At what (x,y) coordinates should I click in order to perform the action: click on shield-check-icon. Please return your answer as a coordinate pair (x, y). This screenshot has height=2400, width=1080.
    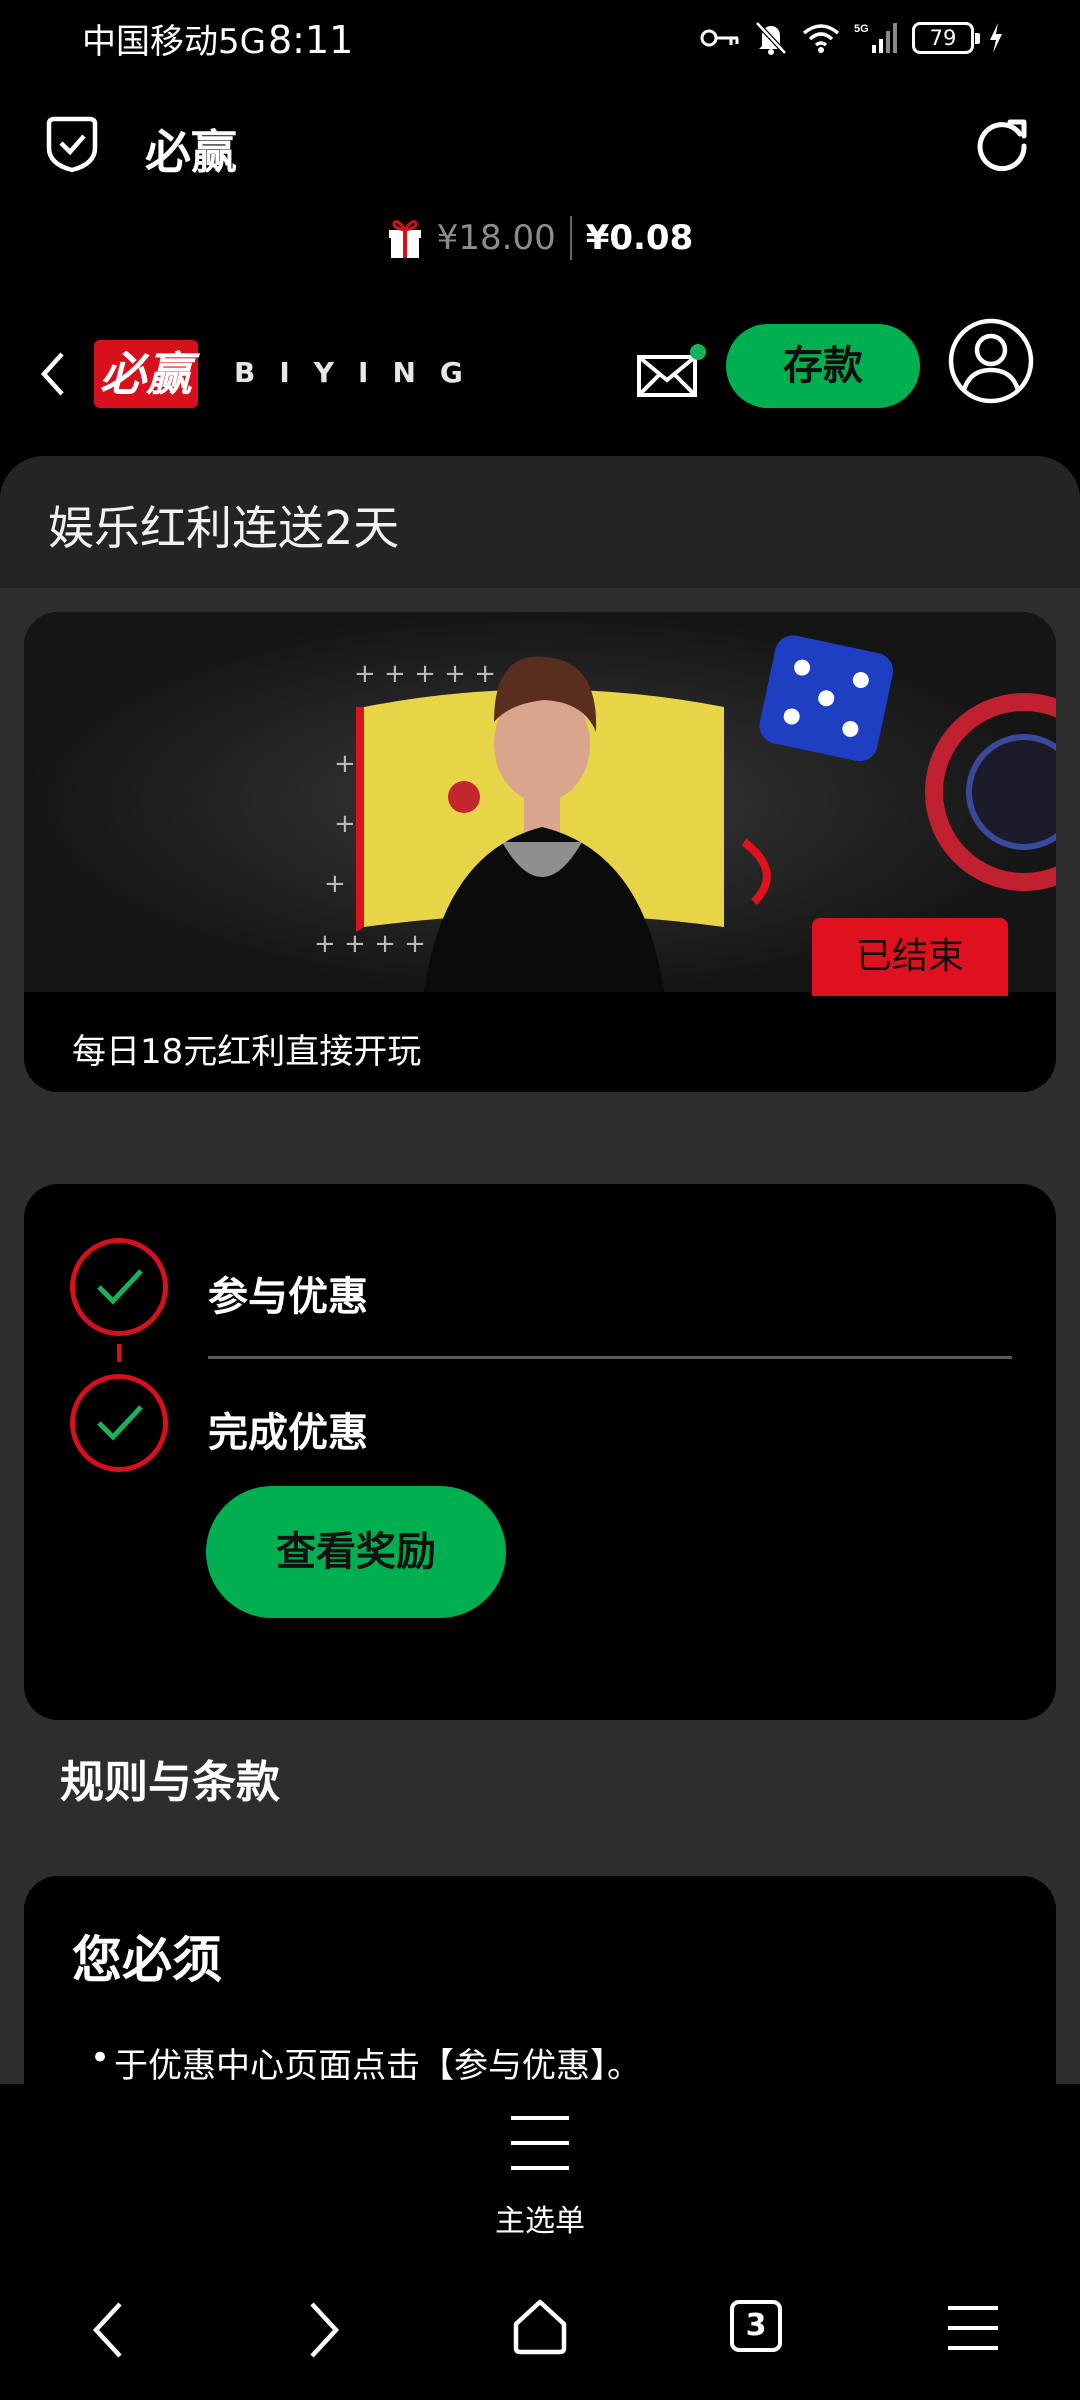
    Looking at the image, I should click on (72, 144).